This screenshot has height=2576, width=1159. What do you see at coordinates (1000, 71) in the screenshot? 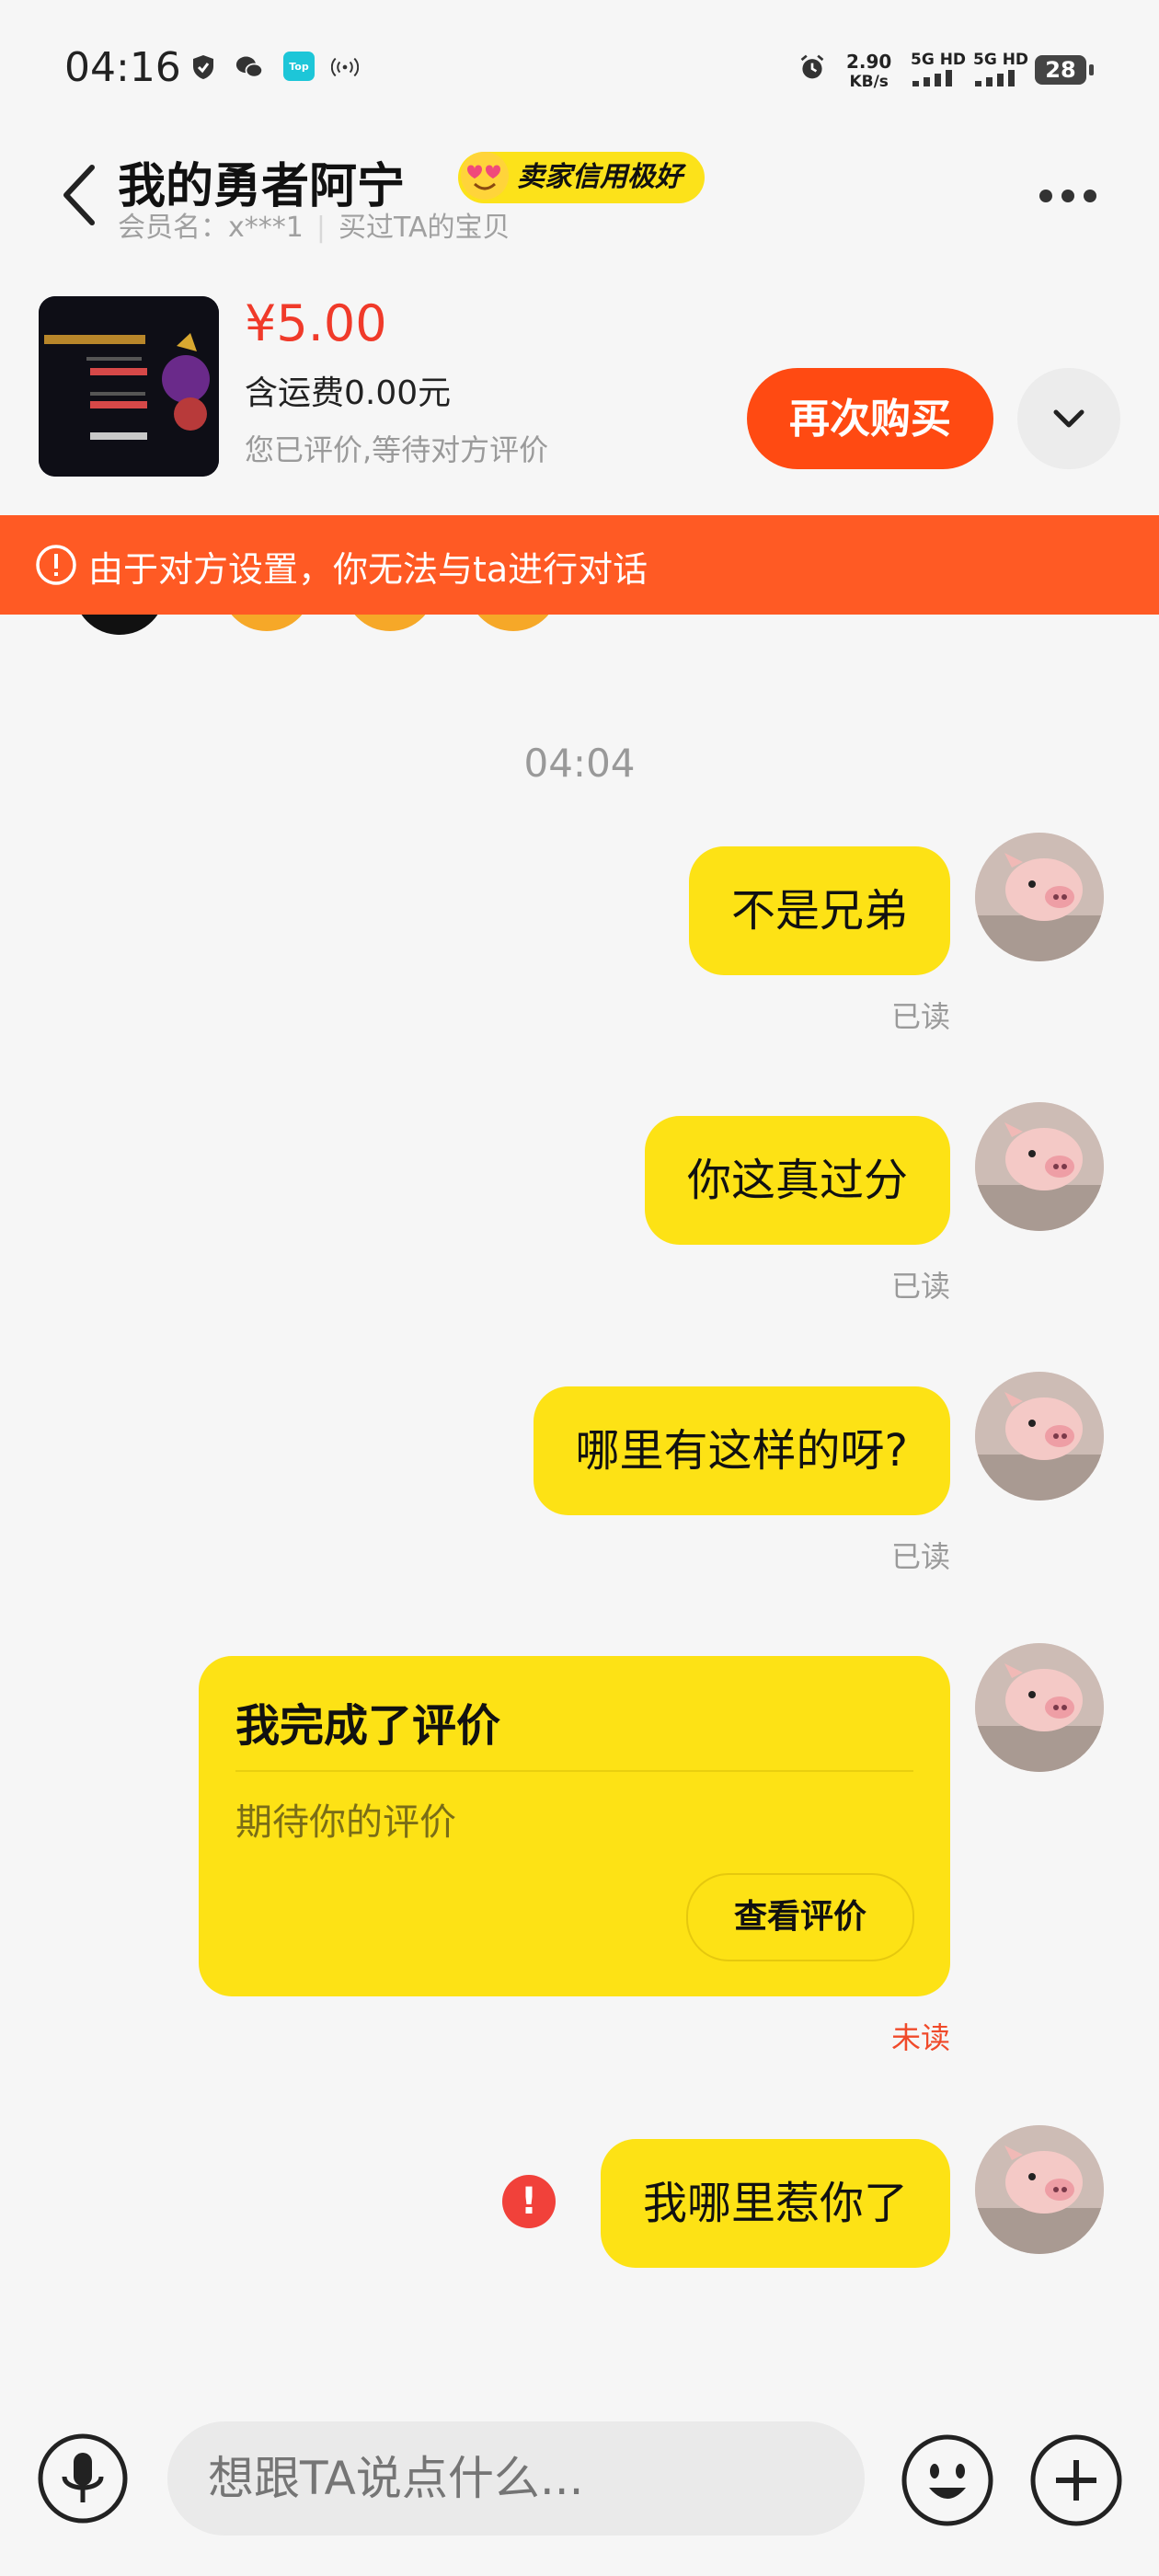
I see `signal-icon-2: 5G HD` at bounding box center [1000, 71].